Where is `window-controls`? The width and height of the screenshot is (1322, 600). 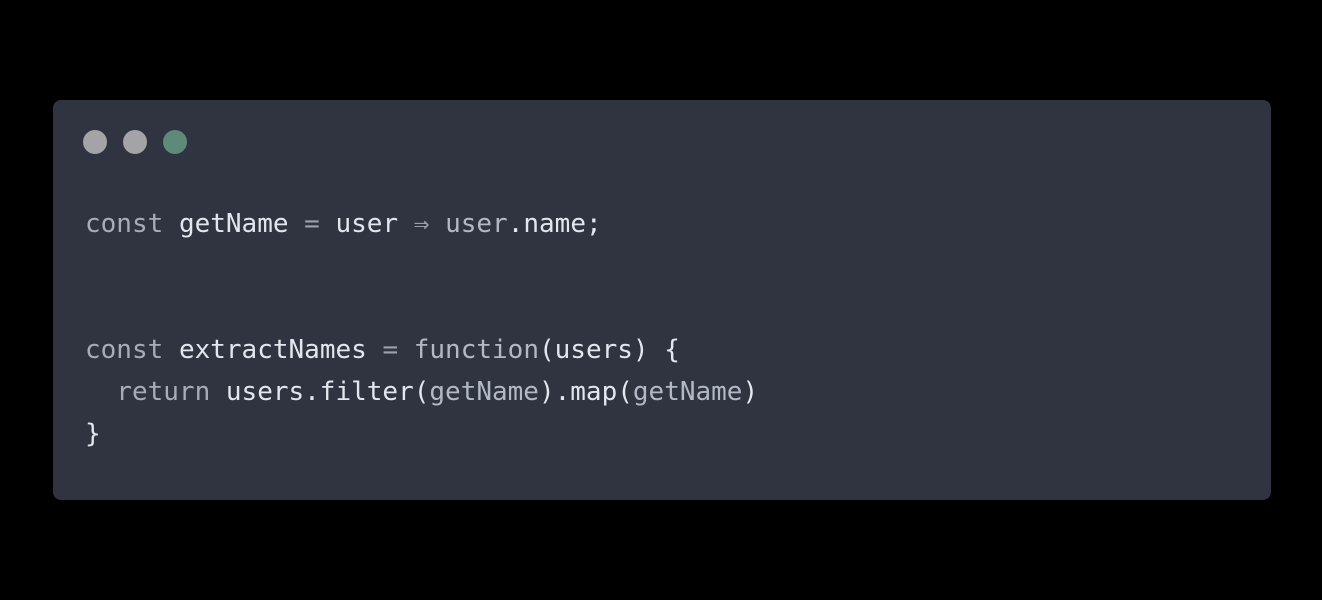
window-controls is located at coordinates (135, 142).